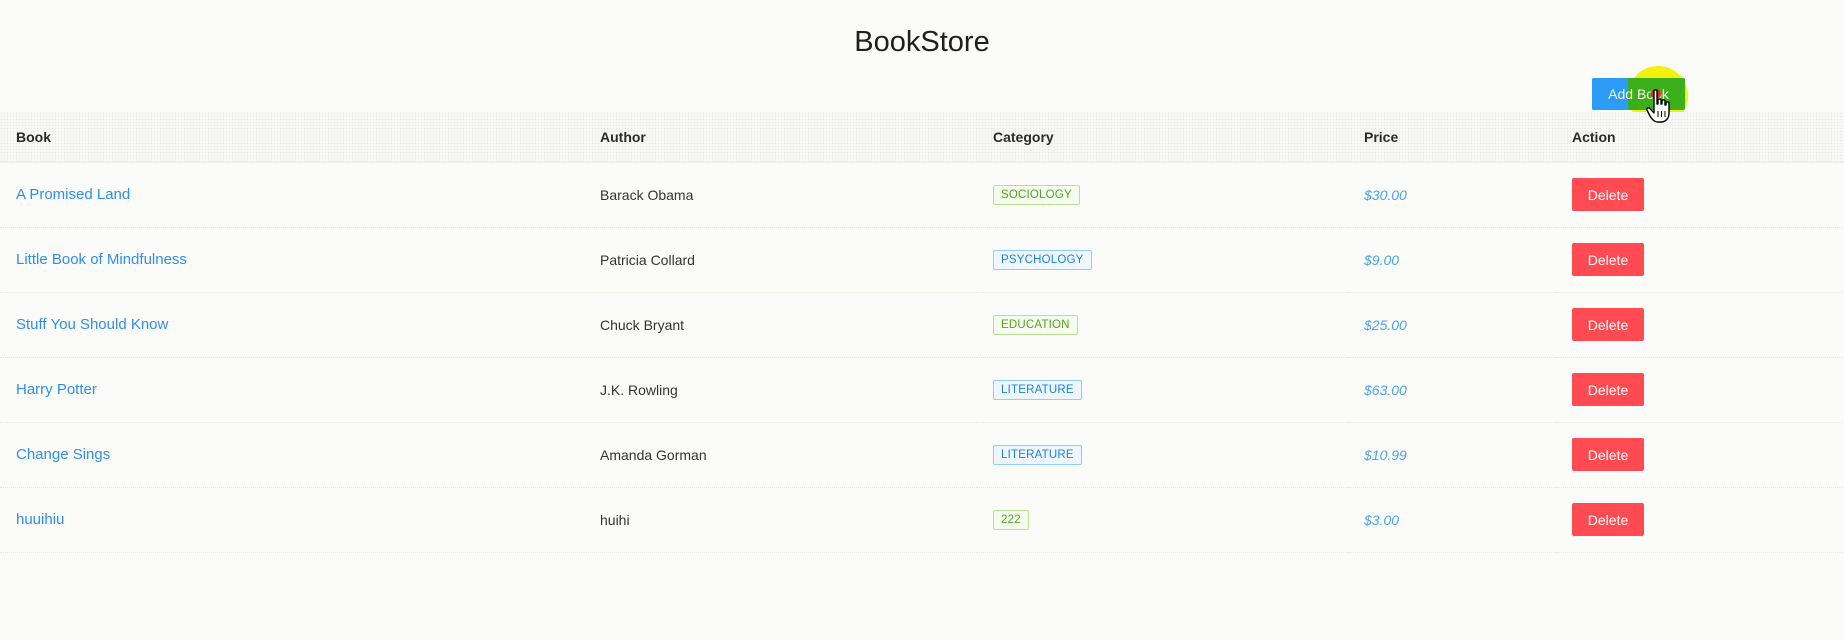 The image size is (1844, 640). What do you see at coordinates (1385, 194) in the screenshot?
I see `price-value: $30.00` at bounding box center [1385, 194].